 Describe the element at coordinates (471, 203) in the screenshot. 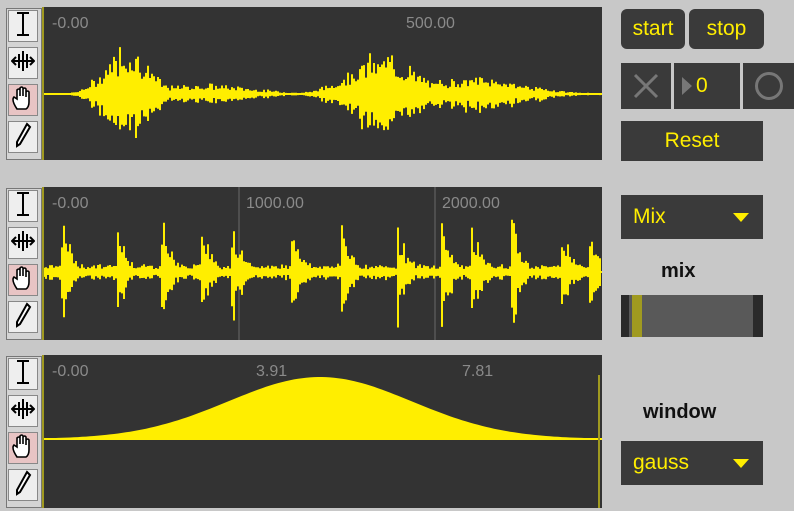

I see `tick-label: 2000.00` at that location.